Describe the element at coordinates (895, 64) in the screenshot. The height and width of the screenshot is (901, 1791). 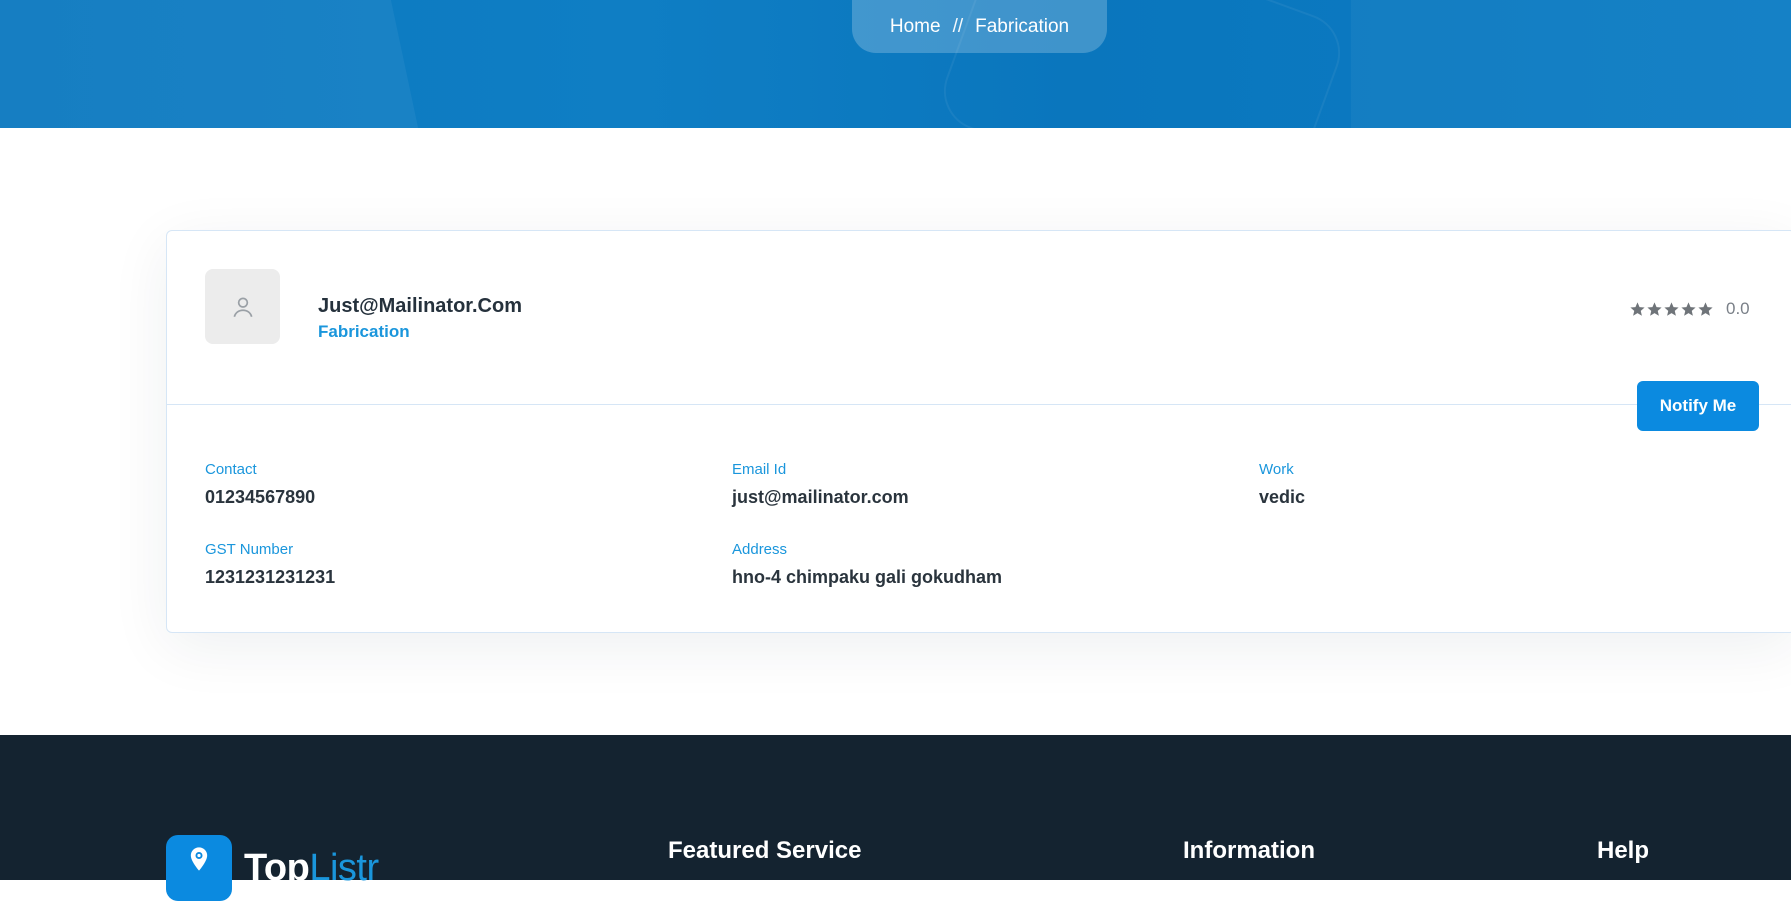
I see `page-hero: Home // Fabrication` at that location.